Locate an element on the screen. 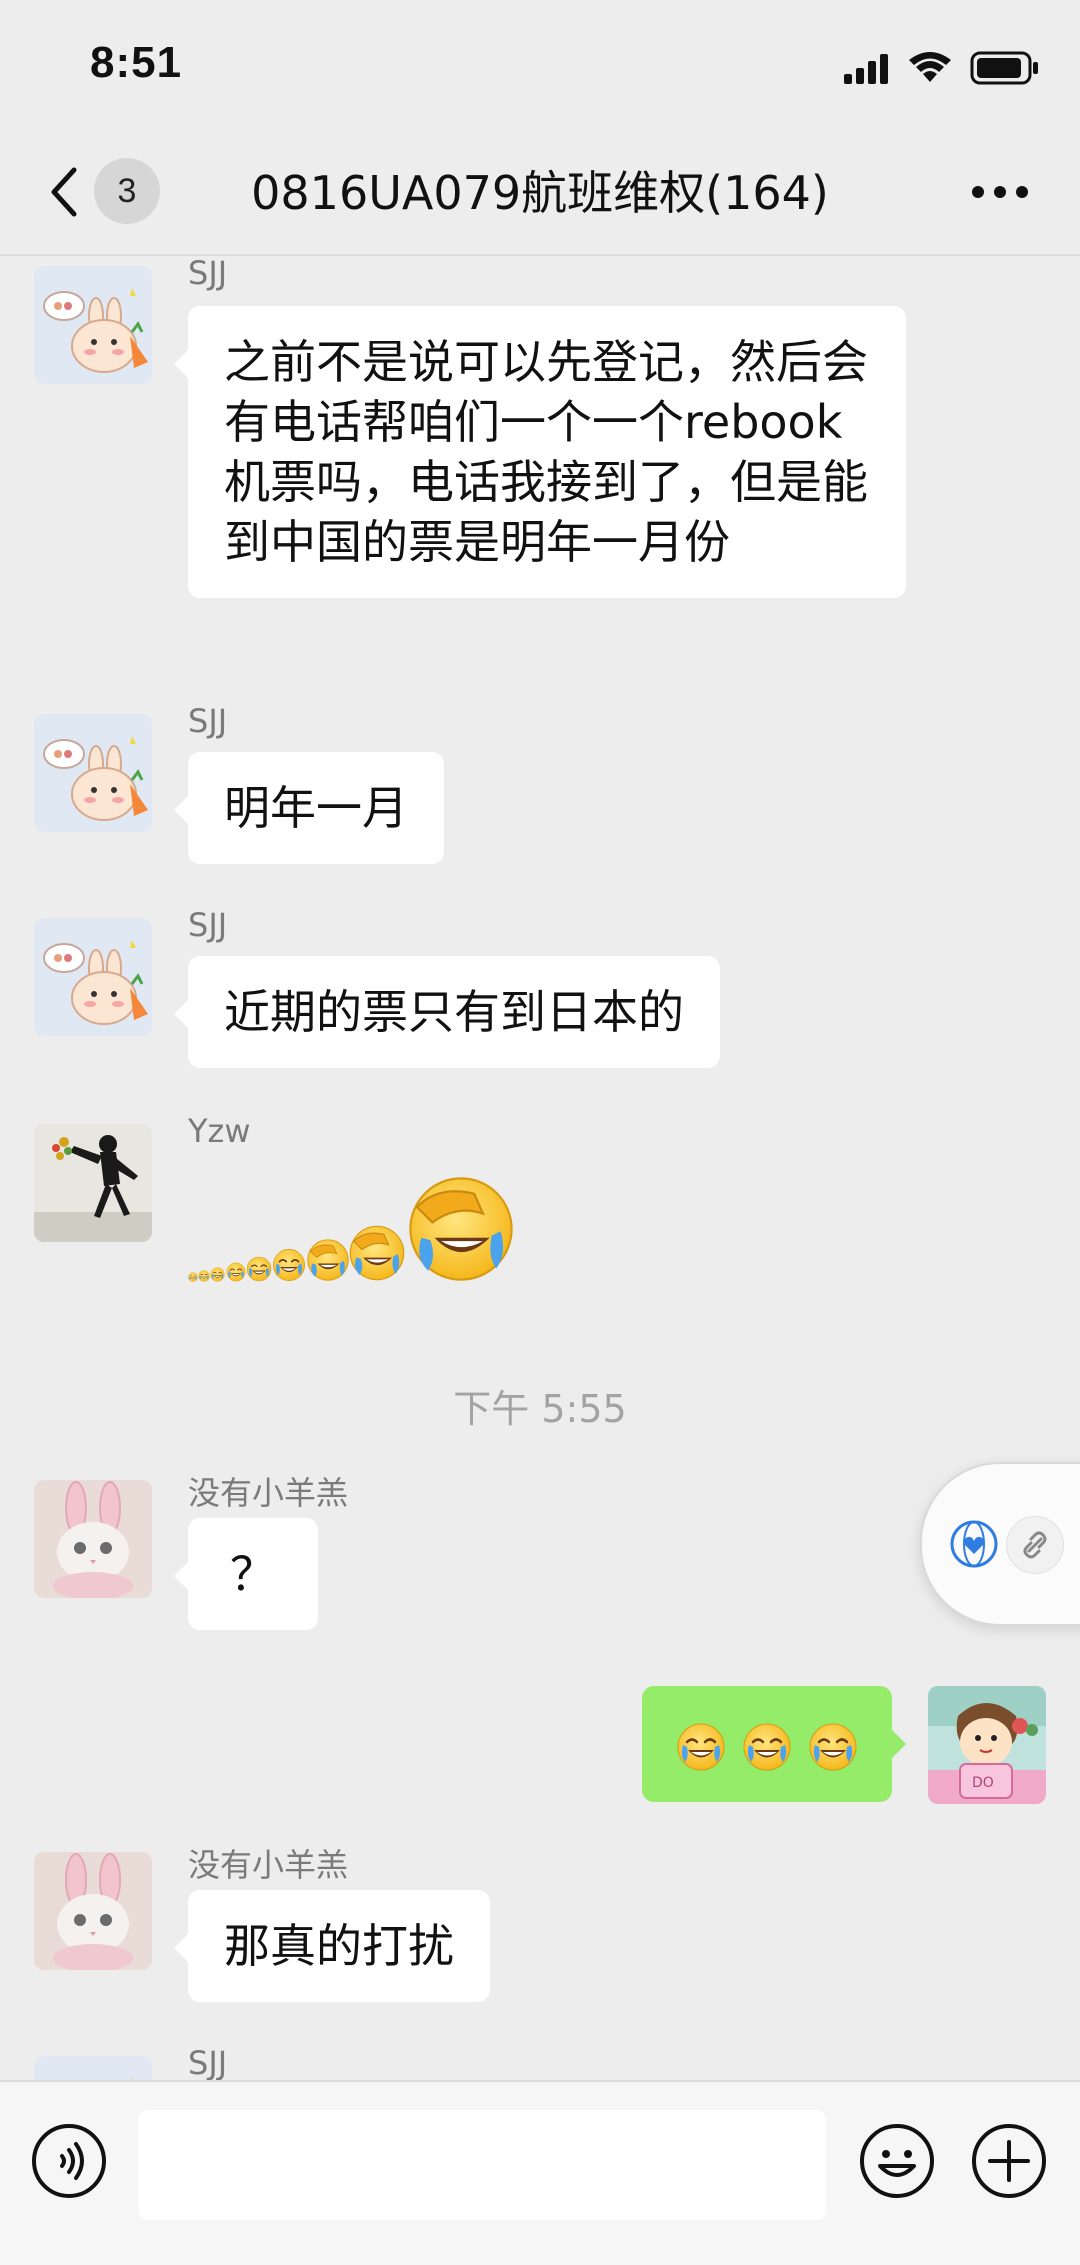 This screenshot has height=2265, width=1080. floating-window-pill is located at coordinates (1000, 1544).